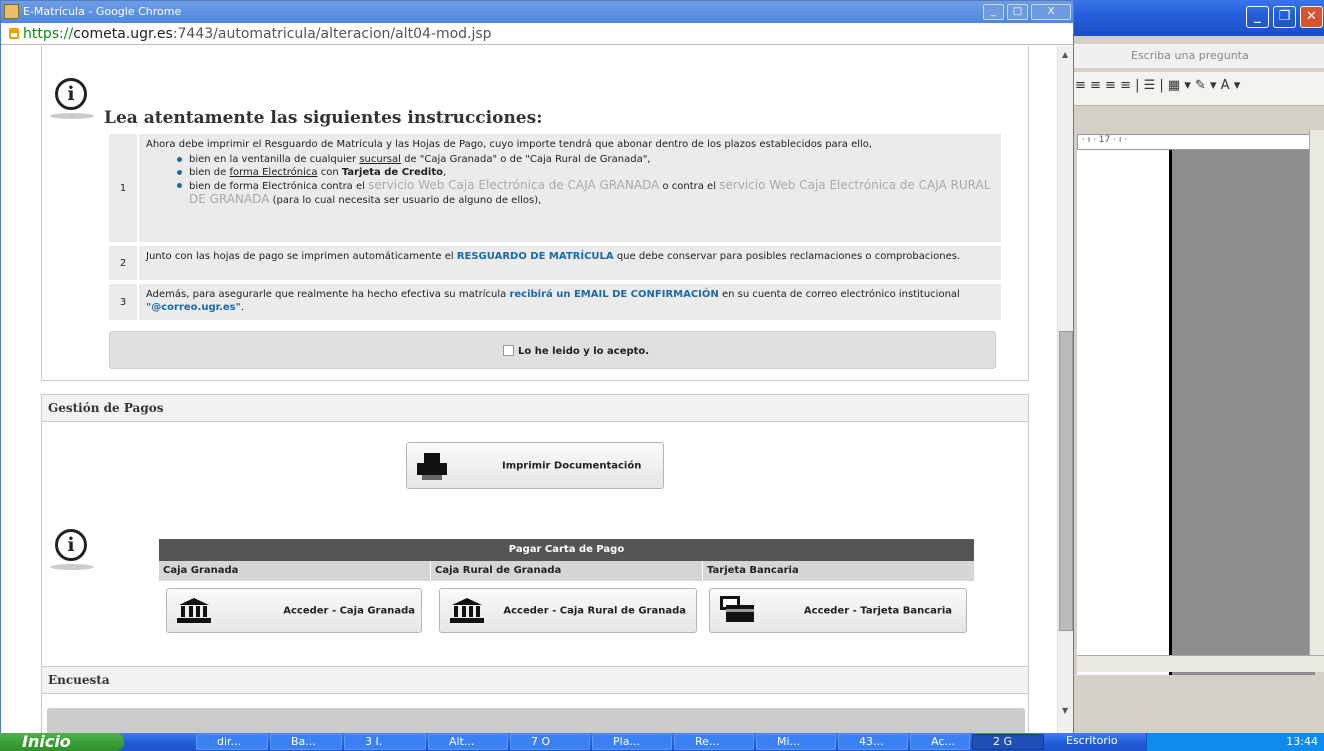 Image resolution: width=1324 pixels, height=751 pixels. Describe the element at coordinates (385, 742) in the screenshot. I see `taskbar-item: 3 I.` at that location.